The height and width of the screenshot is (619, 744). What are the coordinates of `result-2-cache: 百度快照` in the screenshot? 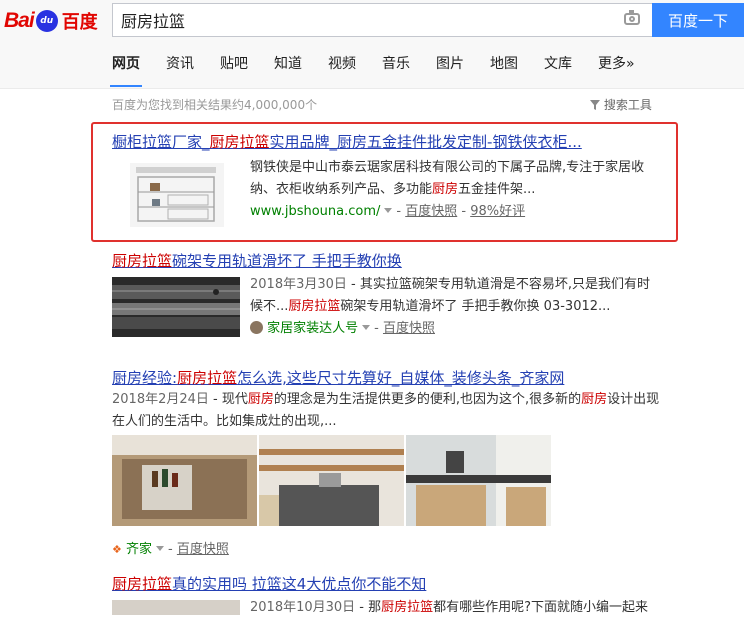 It's located at (409, 328).